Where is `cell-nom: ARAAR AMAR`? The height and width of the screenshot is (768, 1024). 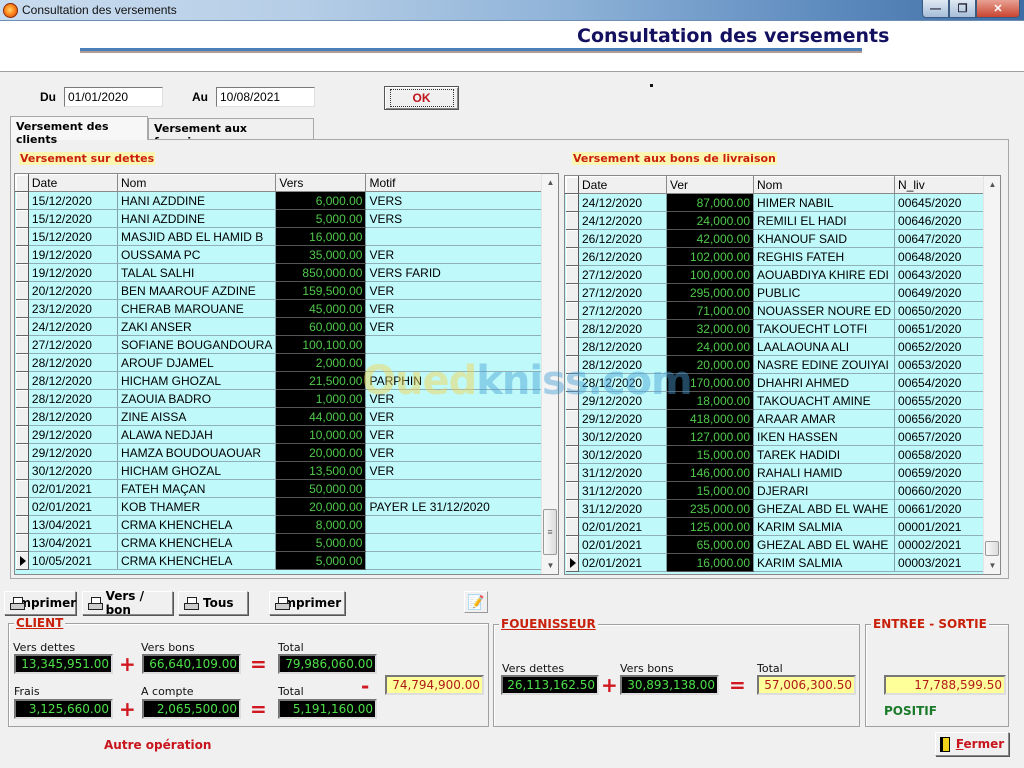 cell-nom: ARAAR AMAR is located at coordinates (824, 418).